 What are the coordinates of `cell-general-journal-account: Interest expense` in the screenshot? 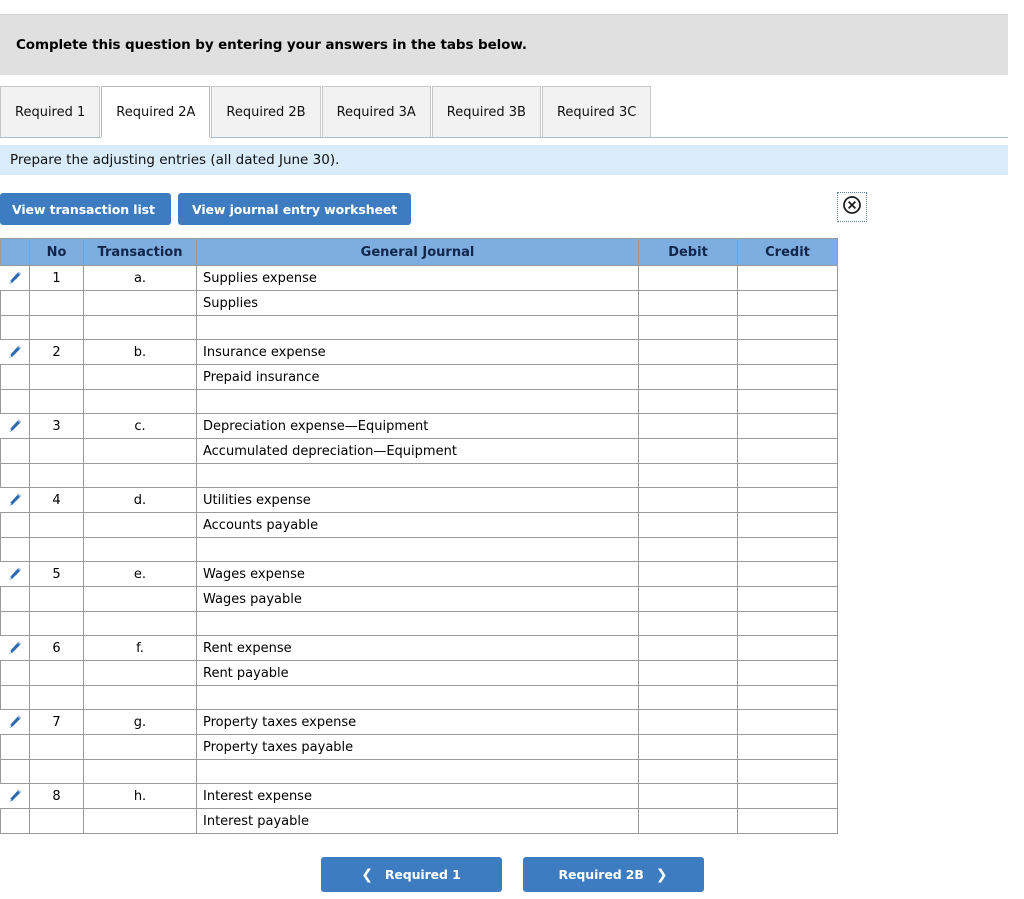 It's located at (417, 796).